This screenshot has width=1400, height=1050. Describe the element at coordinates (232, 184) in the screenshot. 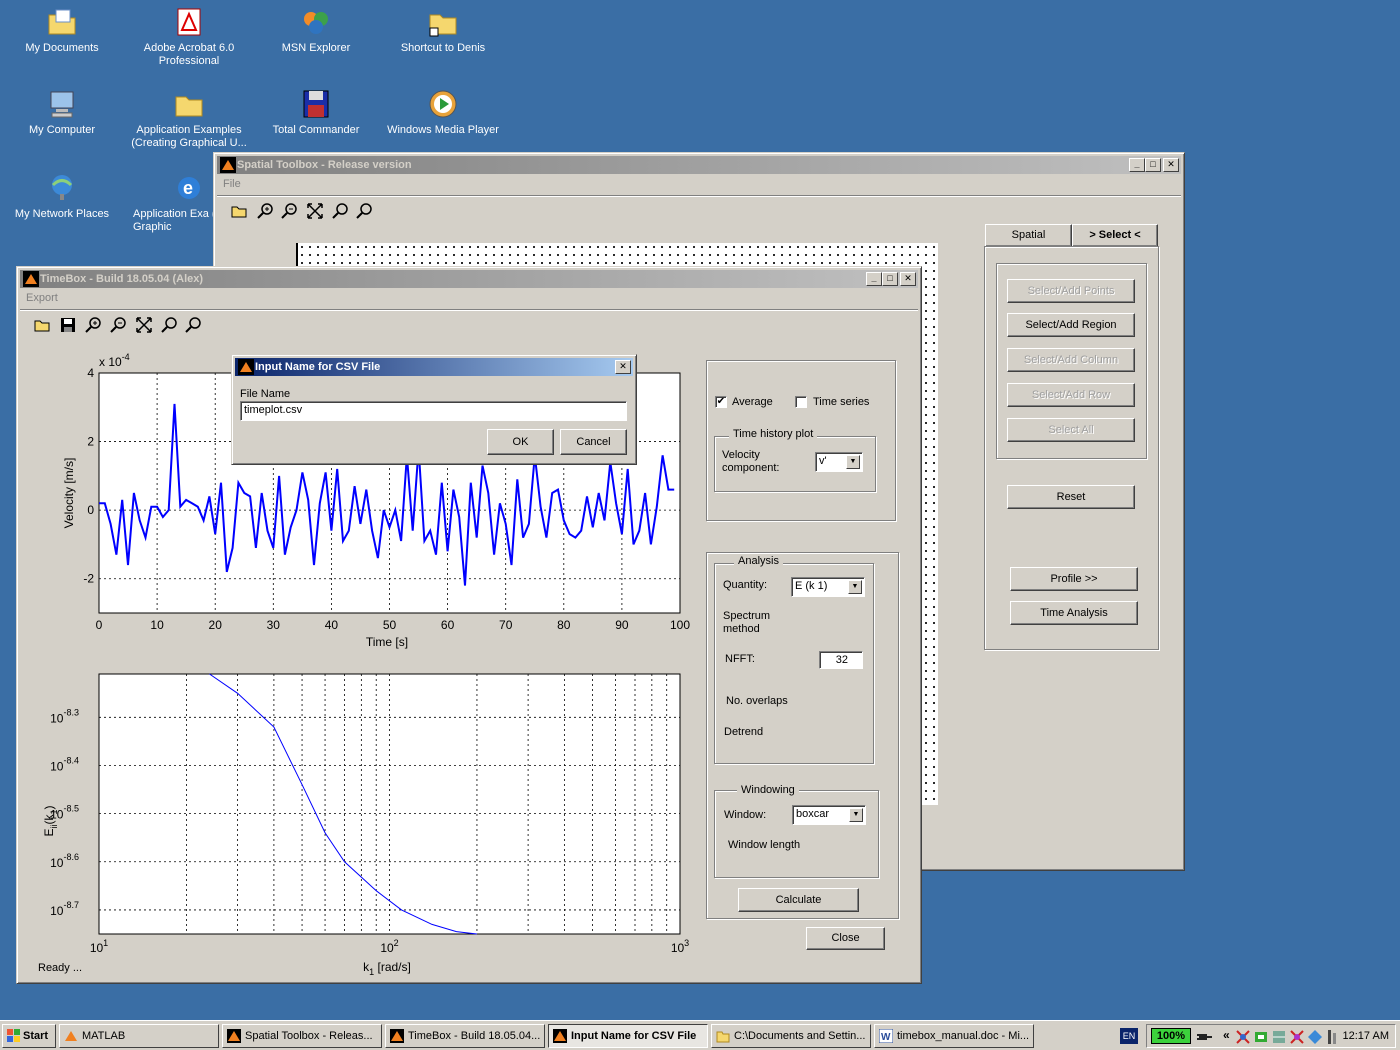

I see `menu-file: File` at that location.